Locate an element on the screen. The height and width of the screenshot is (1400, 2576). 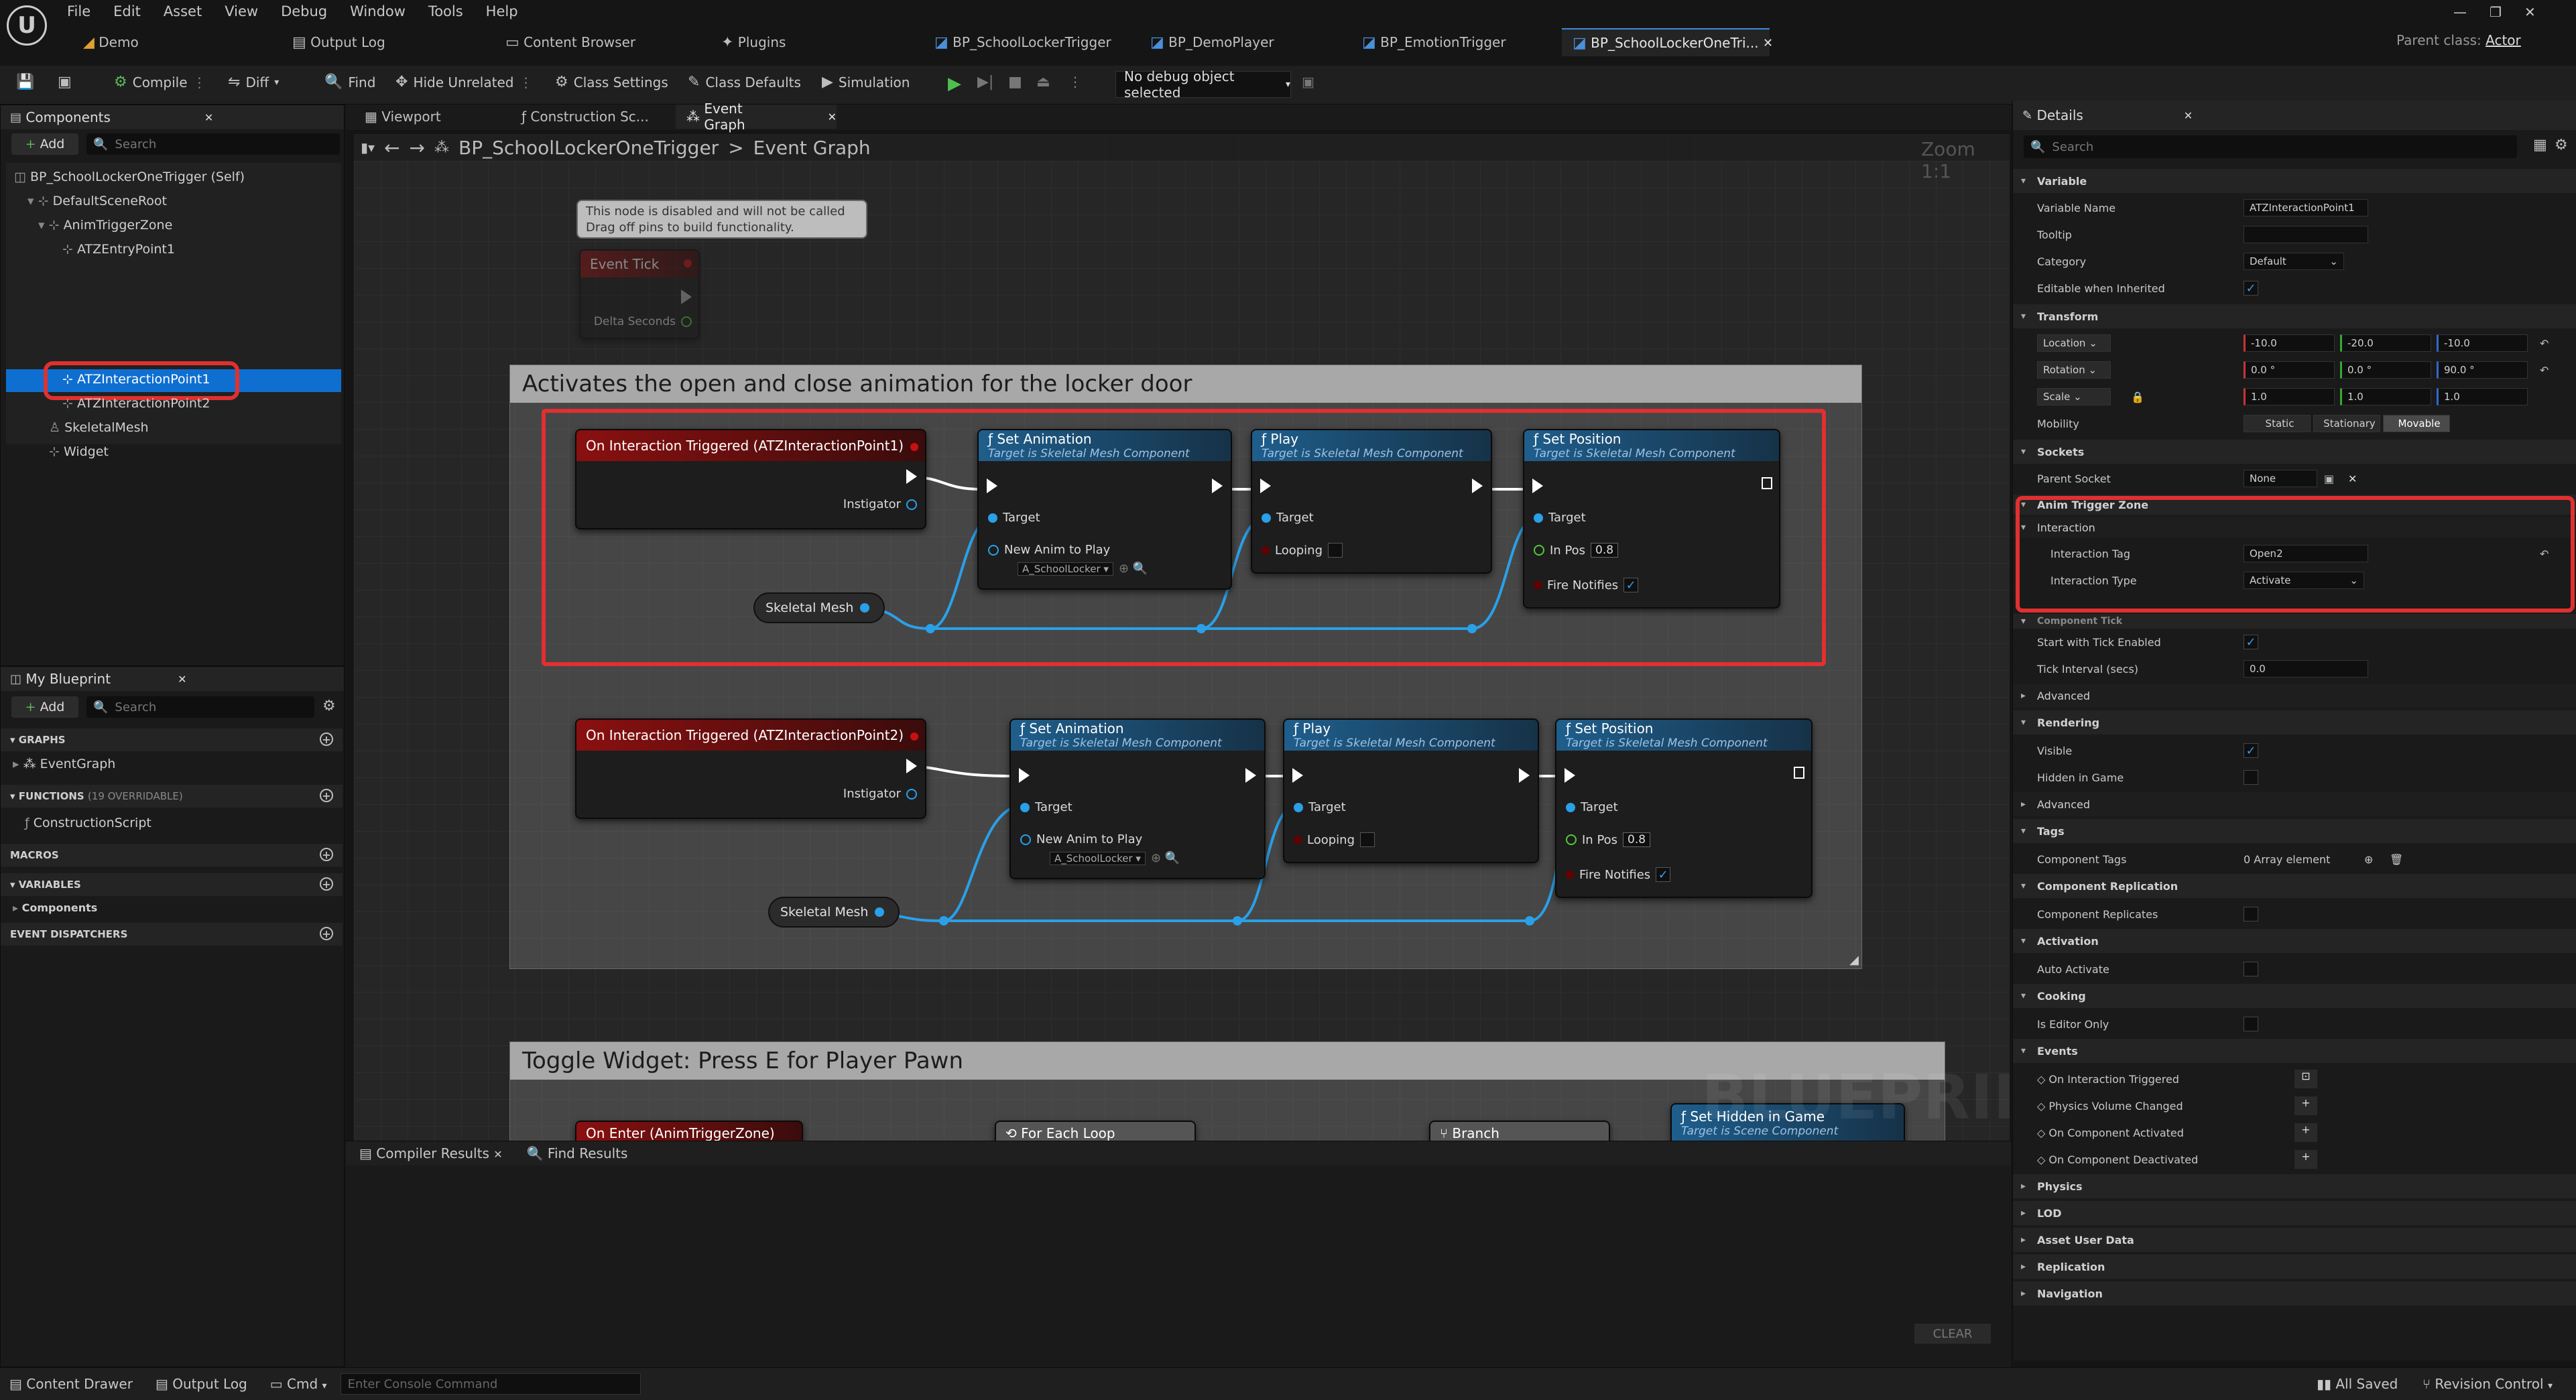
tree-item-defaultsceneroot: ▾ ⊹ DefaultSceneRoot is located at coordinates (97, 201).